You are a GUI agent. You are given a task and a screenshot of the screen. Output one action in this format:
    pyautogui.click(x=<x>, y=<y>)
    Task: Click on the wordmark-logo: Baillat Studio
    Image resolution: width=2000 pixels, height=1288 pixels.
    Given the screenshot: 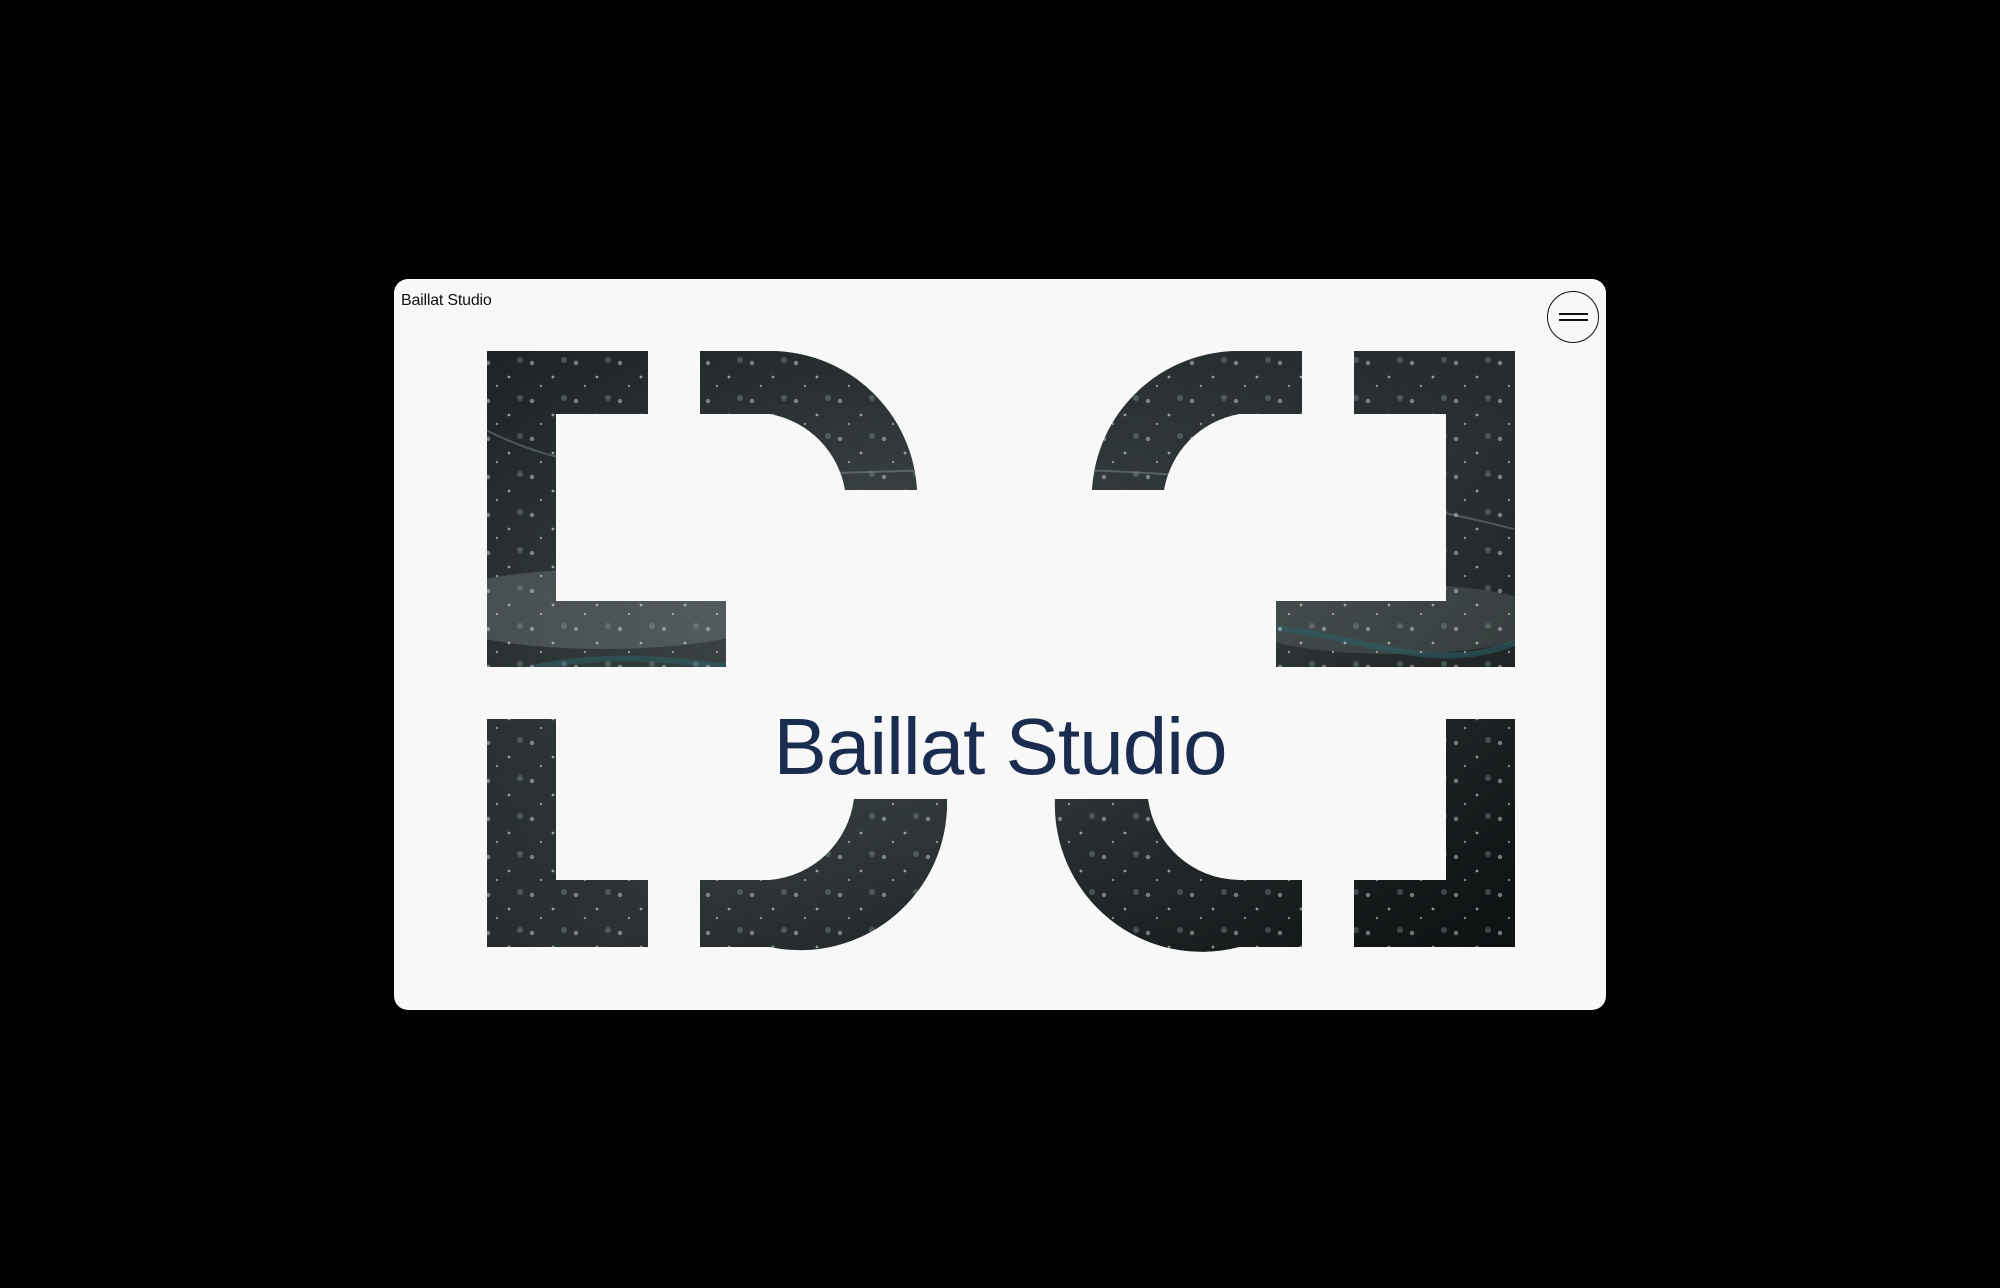 What is the action you would take?
    pyautogui.click(x=1000, y=746)
    